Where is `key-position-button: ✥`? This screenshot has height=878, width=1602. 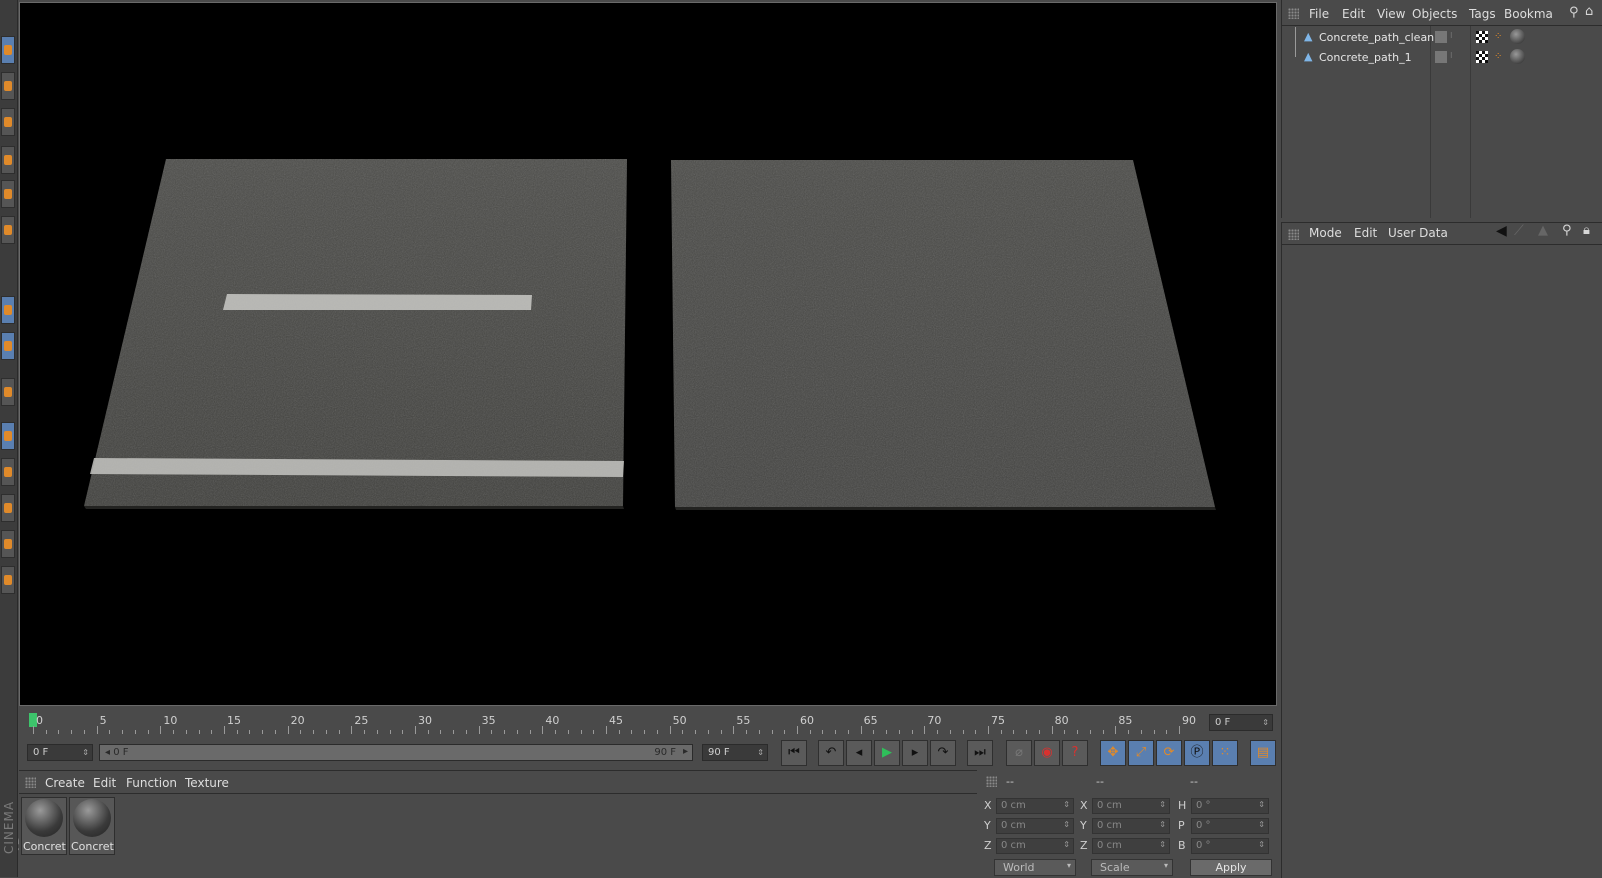 key-position-button: ✥ is located at coordinates (1113, 753).